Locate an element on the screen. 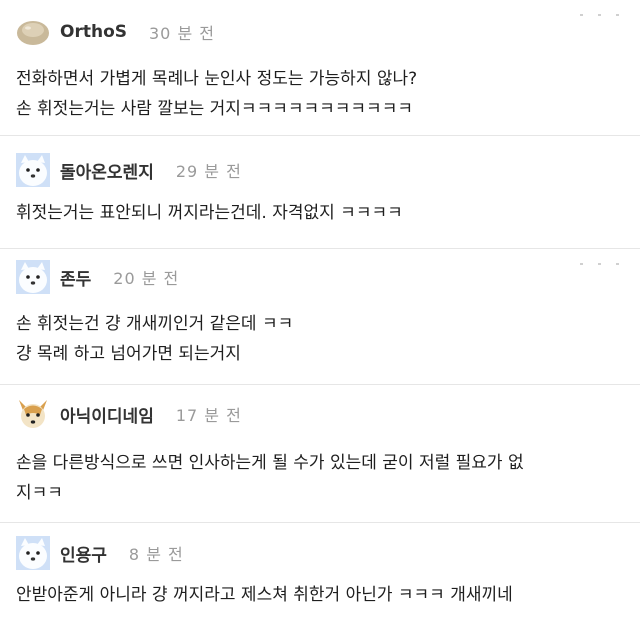 The image size is (640, 624). comment-text-line: 전화하면서 가볍게 목례나 눈인사 정도는 가능하지 않나? is located at coordinates (217, 79).